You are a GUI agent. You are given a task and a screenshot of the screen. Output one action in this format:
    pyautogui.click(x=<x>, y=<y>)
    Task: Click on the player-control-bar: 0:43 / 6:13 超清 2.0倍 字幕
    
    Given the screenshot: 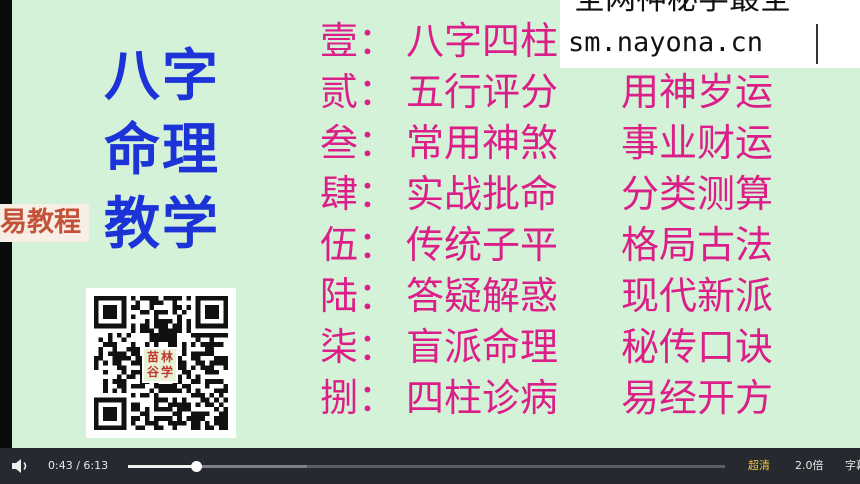 What is the action you would take?
    pyautogui.click(x=430, y=466)
    